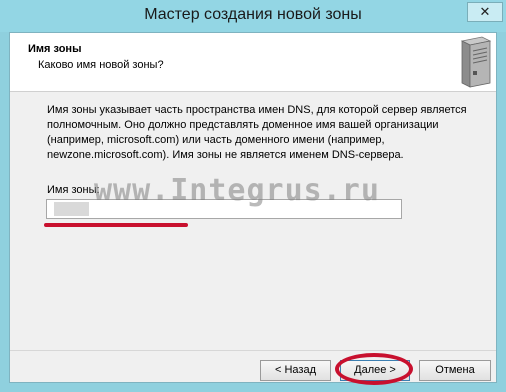 The height and width of the screenshot is (392, 506). I want to click on redacted-text-block, so click(71, 209).